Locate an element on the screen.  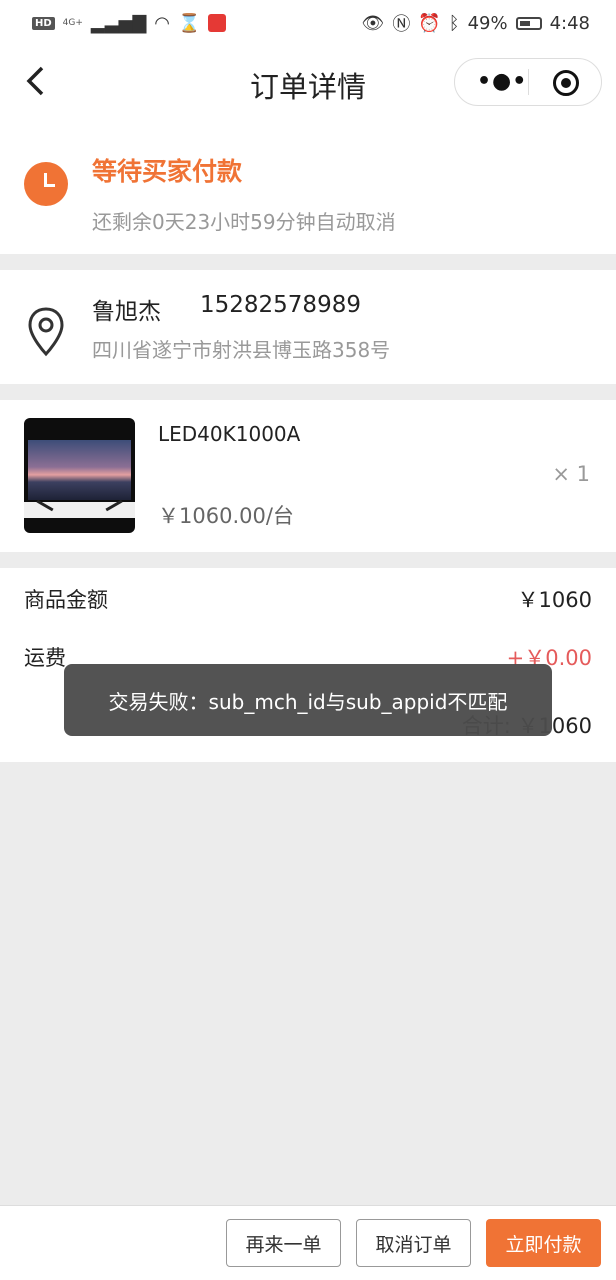
status-right: 👁 Ⓝ ⏰ ᛒ 49% 4:48 is located at coordinates (475, 23).